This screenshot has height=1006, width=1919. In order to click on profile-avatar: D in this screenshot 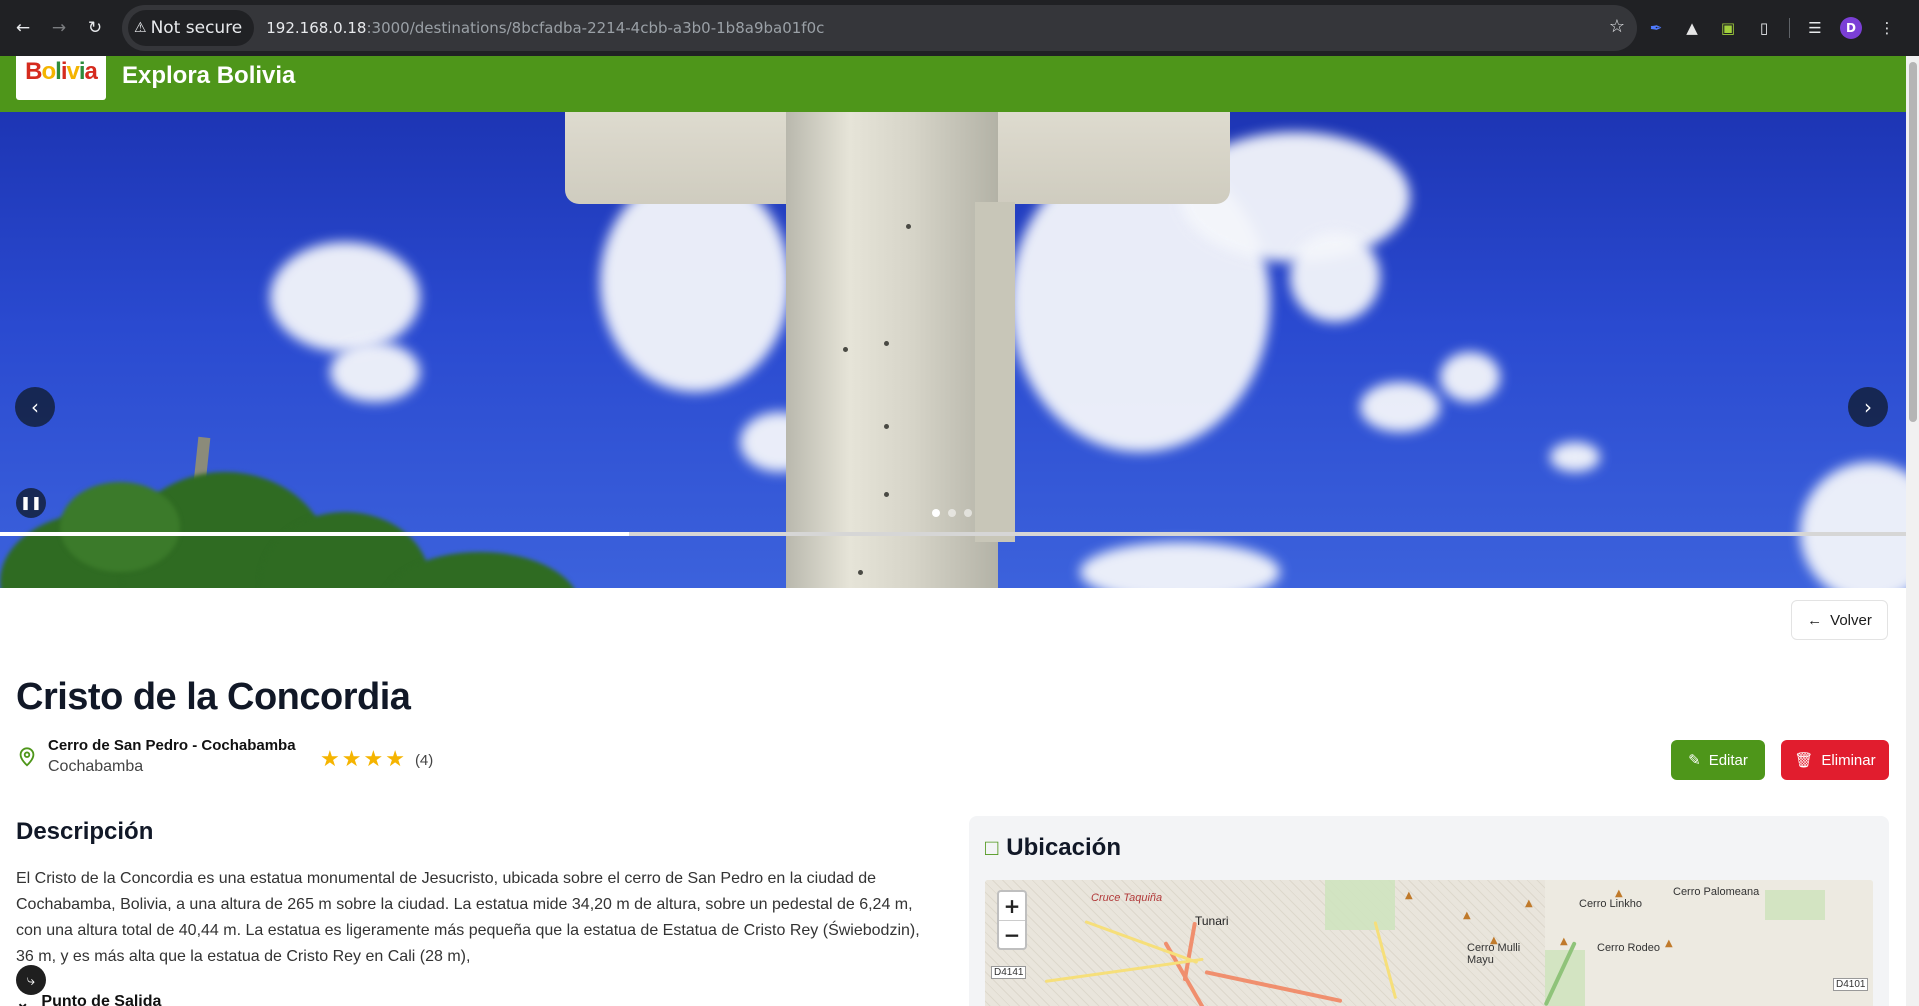, I will do `click(1851, 28)`.